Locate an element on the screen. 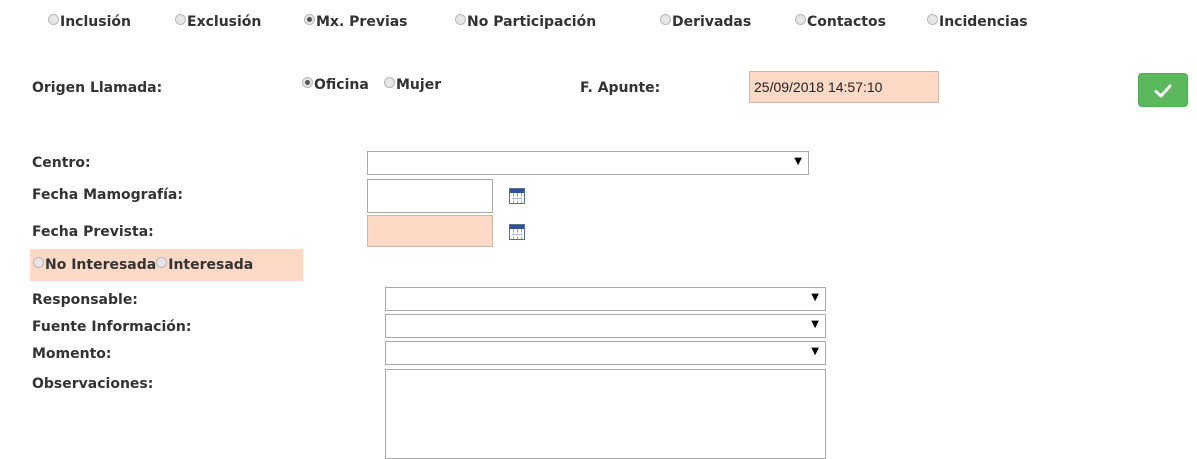 This screenshot has height=459, width=1197. tab-contactos: Contactos is located at coordinates (840, 22).